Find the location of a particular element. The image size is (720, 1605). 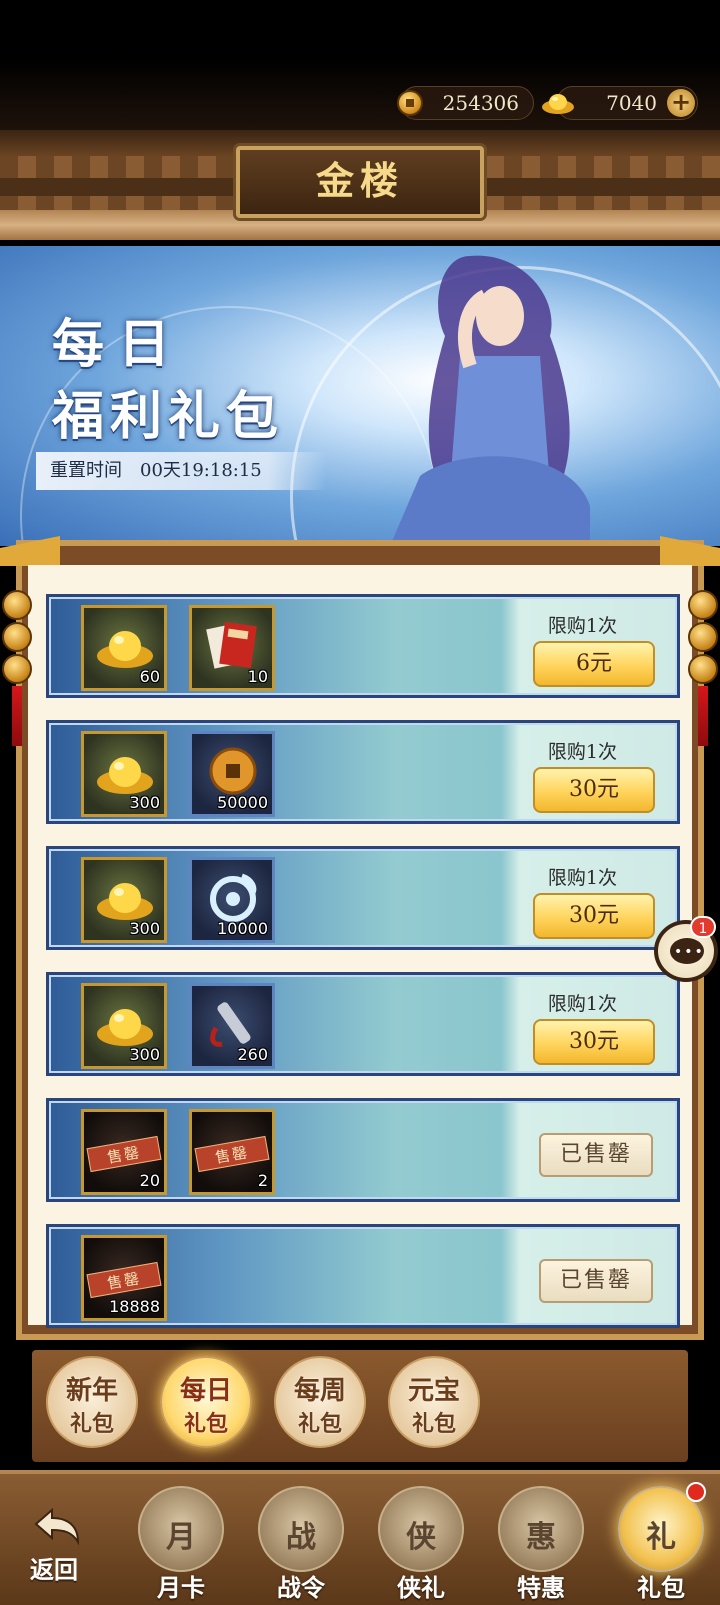

nav-special-offer: 惠 特惠 is located at coordinates (541, 1545).